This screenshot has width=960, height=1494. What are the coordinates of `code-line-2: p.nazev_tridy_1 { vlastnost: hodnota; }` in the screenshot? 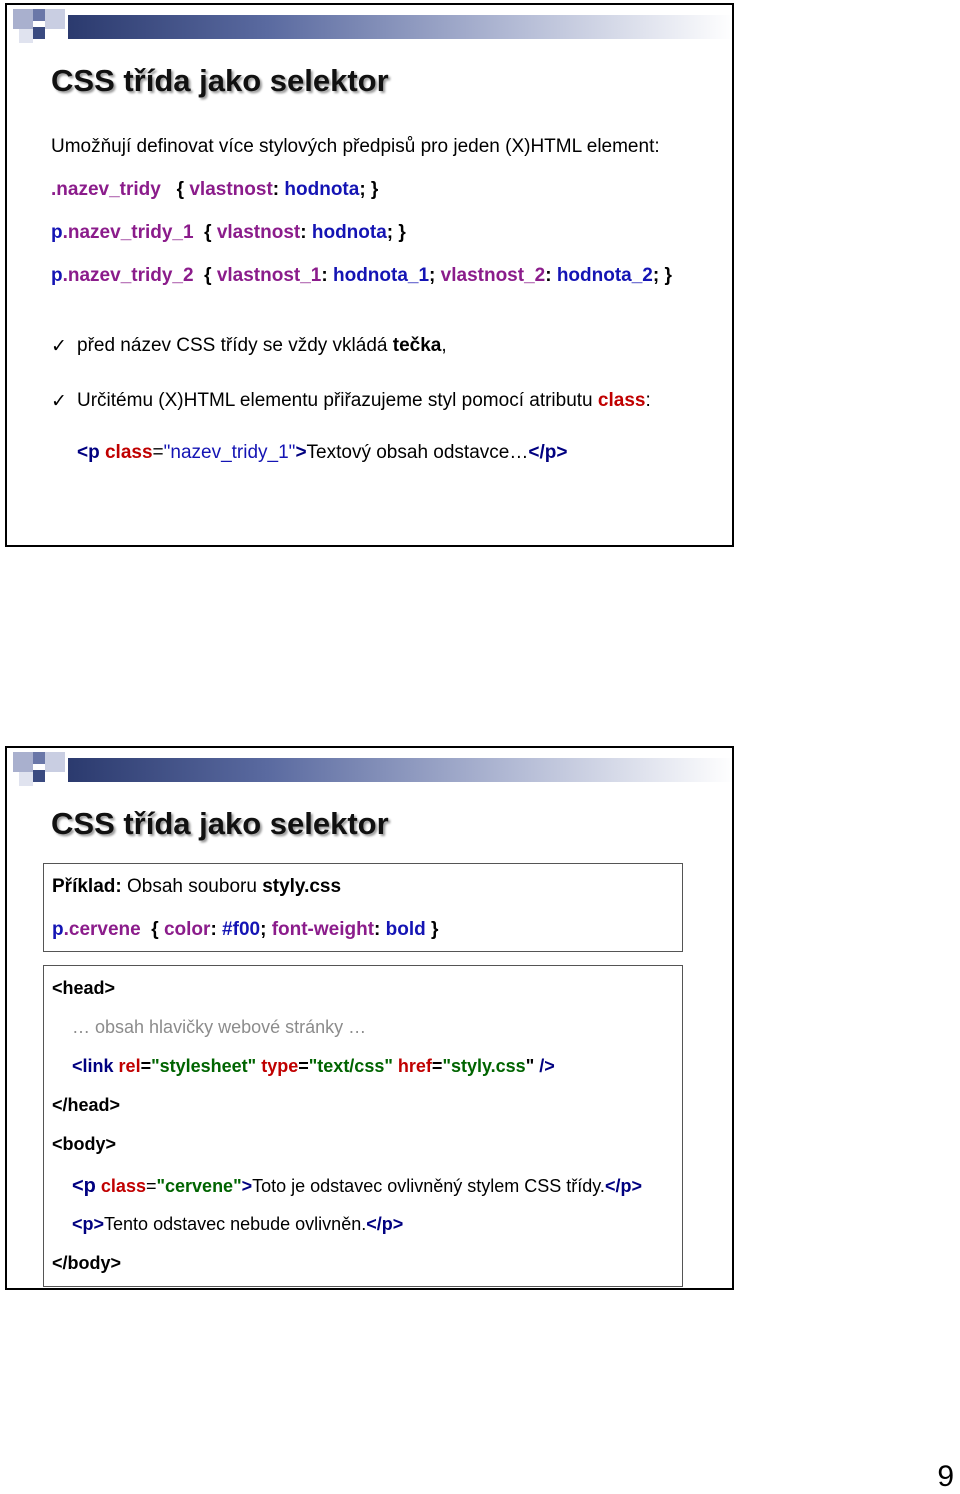 It's located at (228, 233).